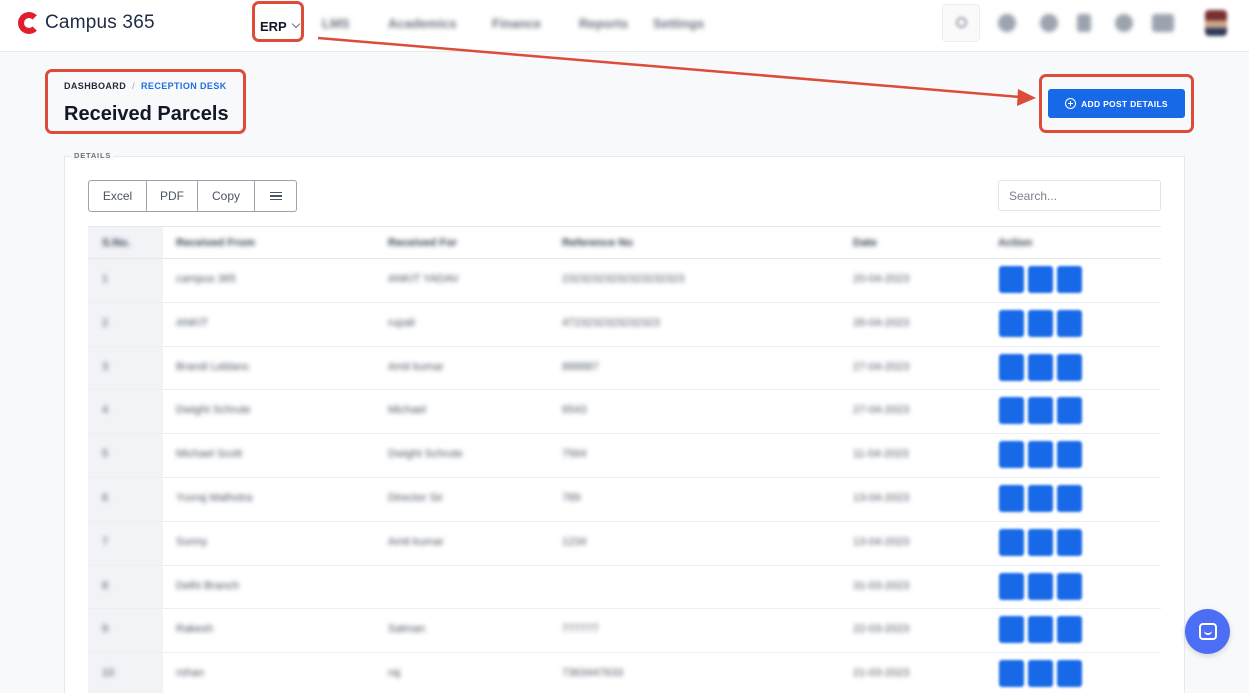  What do you see at coordinates (1079, 195) in the screenshot?
I see `table-search-input` at bounding box center [1079, 195].